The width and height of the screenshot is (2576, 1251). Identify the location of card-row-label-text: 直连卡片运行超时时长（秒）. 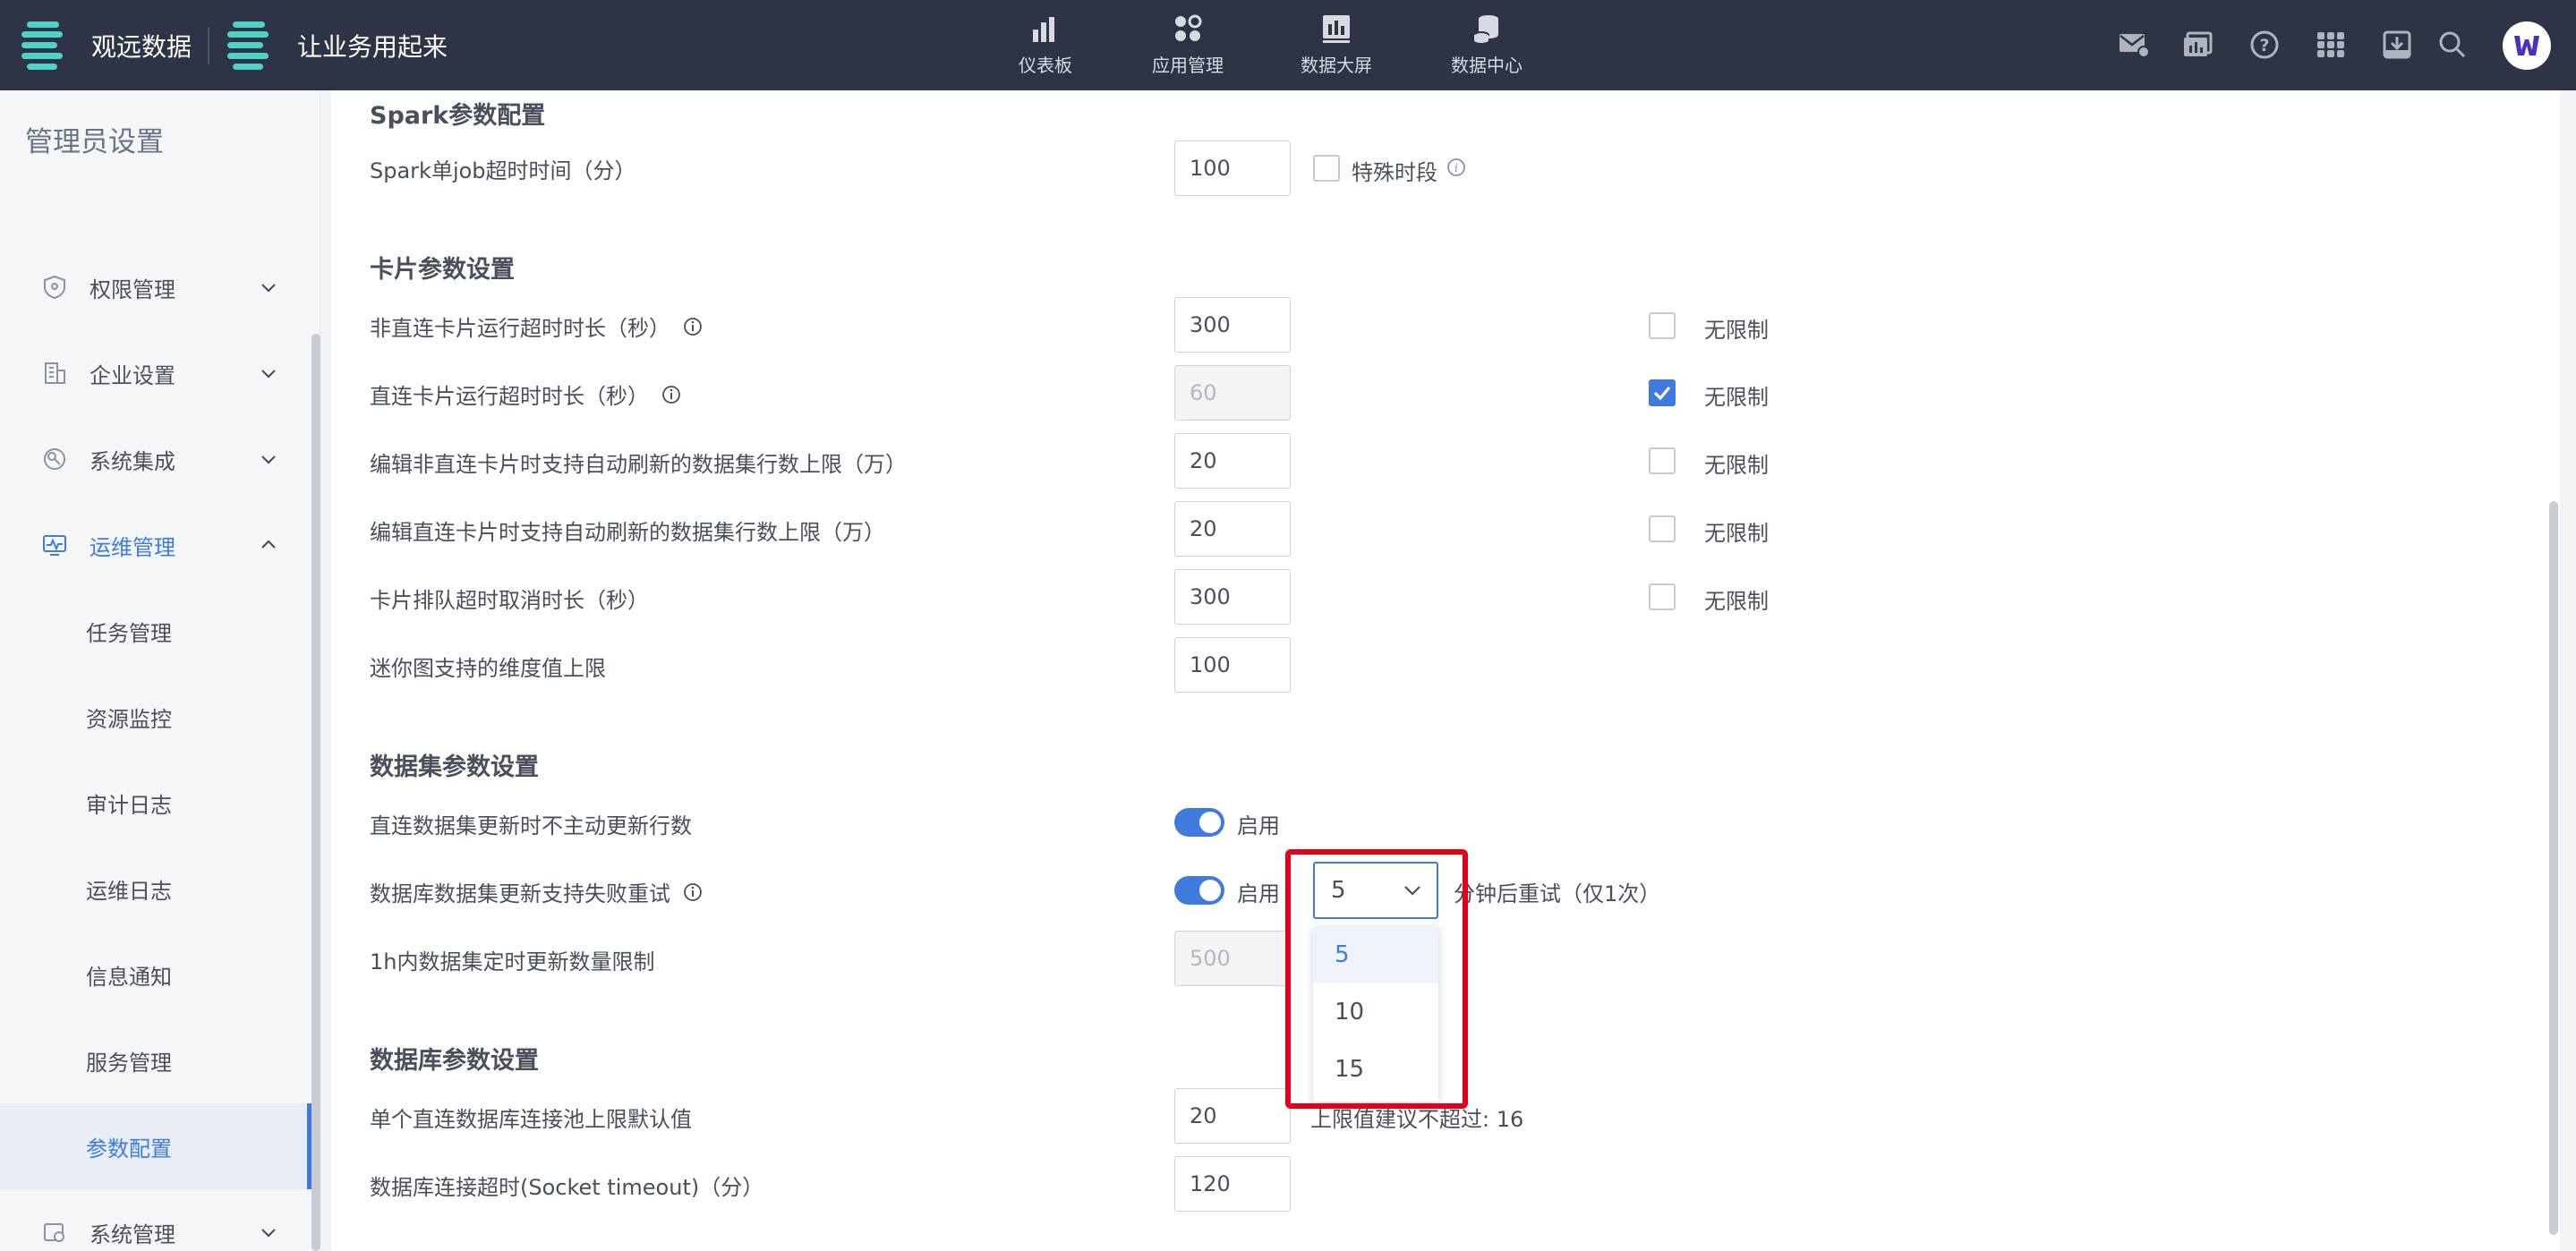
(509, 396).